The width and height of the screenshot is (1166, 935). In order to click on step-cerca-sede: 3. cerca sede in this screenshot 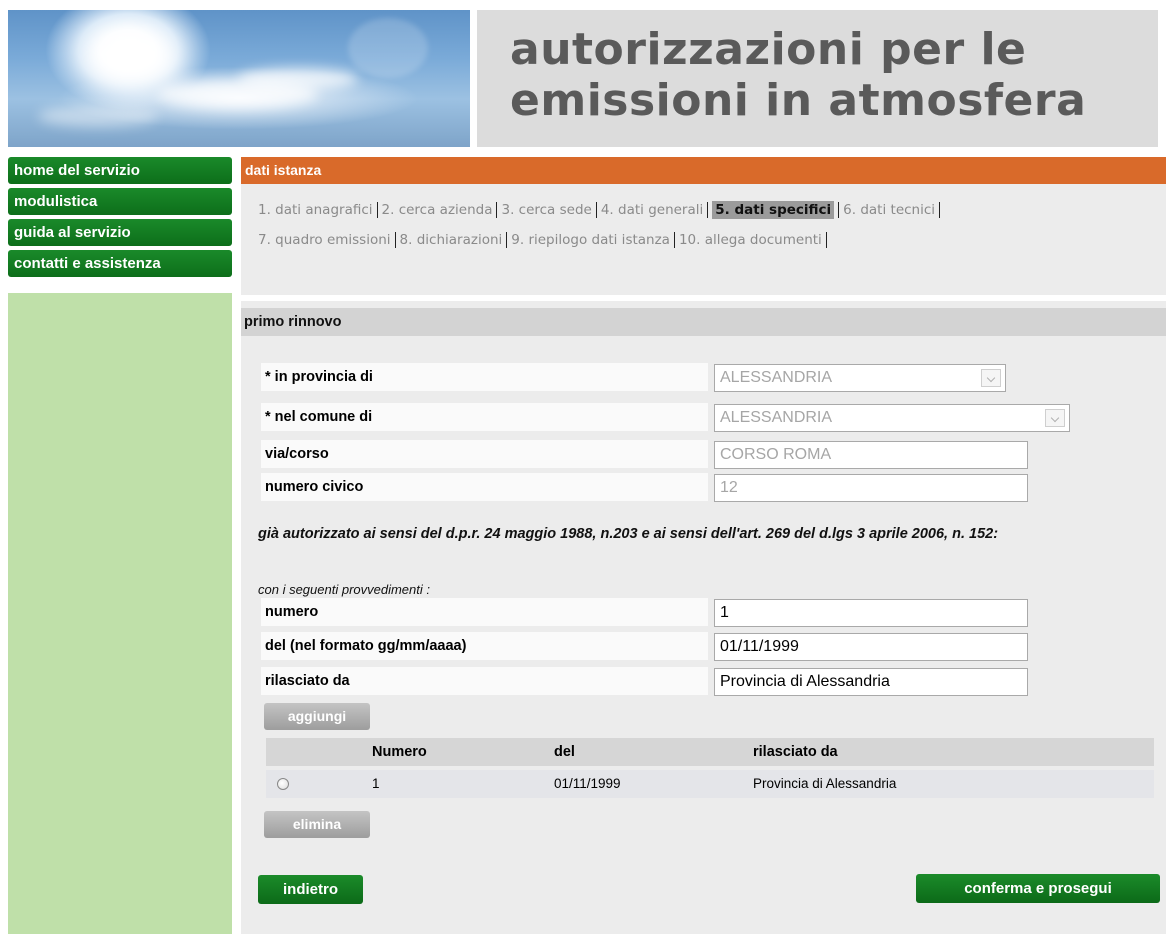, I will do `click(549, 210)`.